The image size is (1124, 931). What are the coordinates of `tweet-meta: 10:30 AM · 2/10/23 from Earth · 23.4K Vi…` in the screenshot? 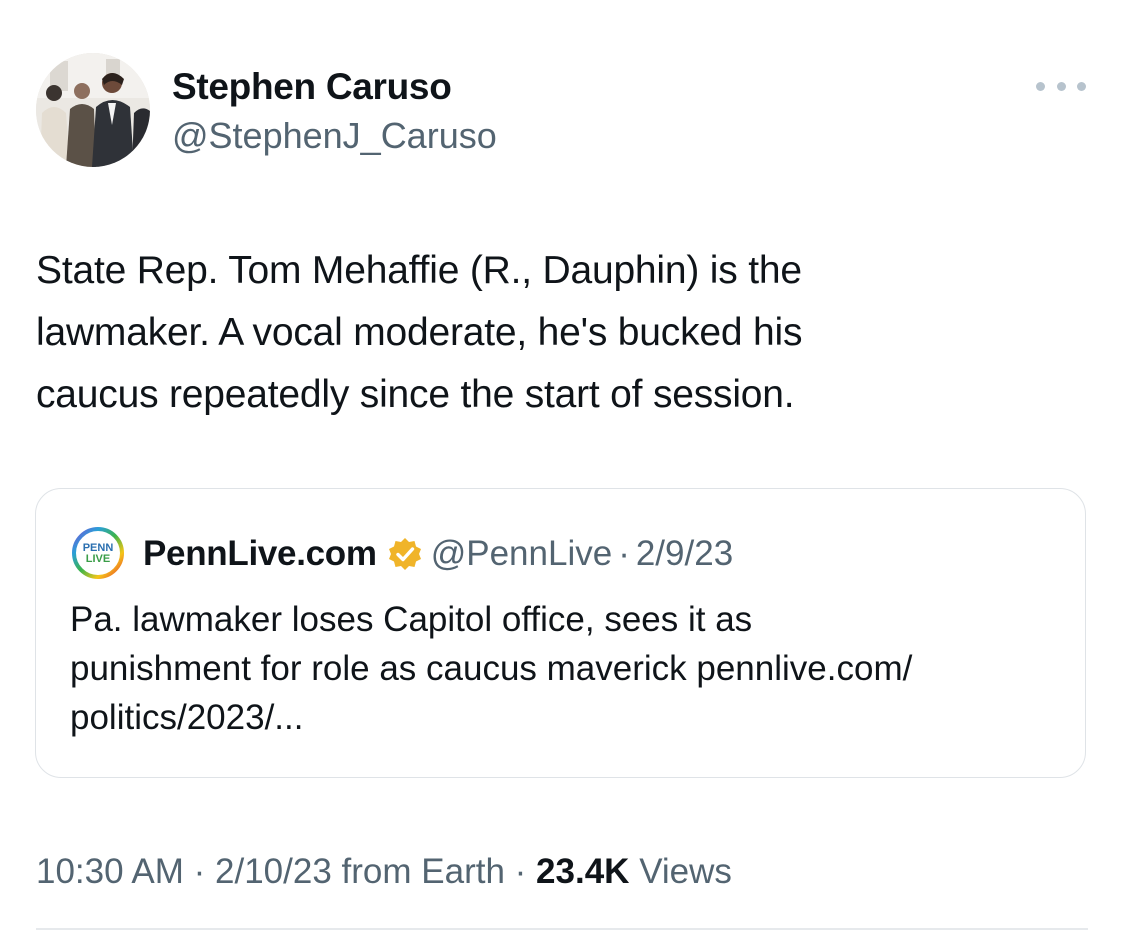 It's located at (384, 872).